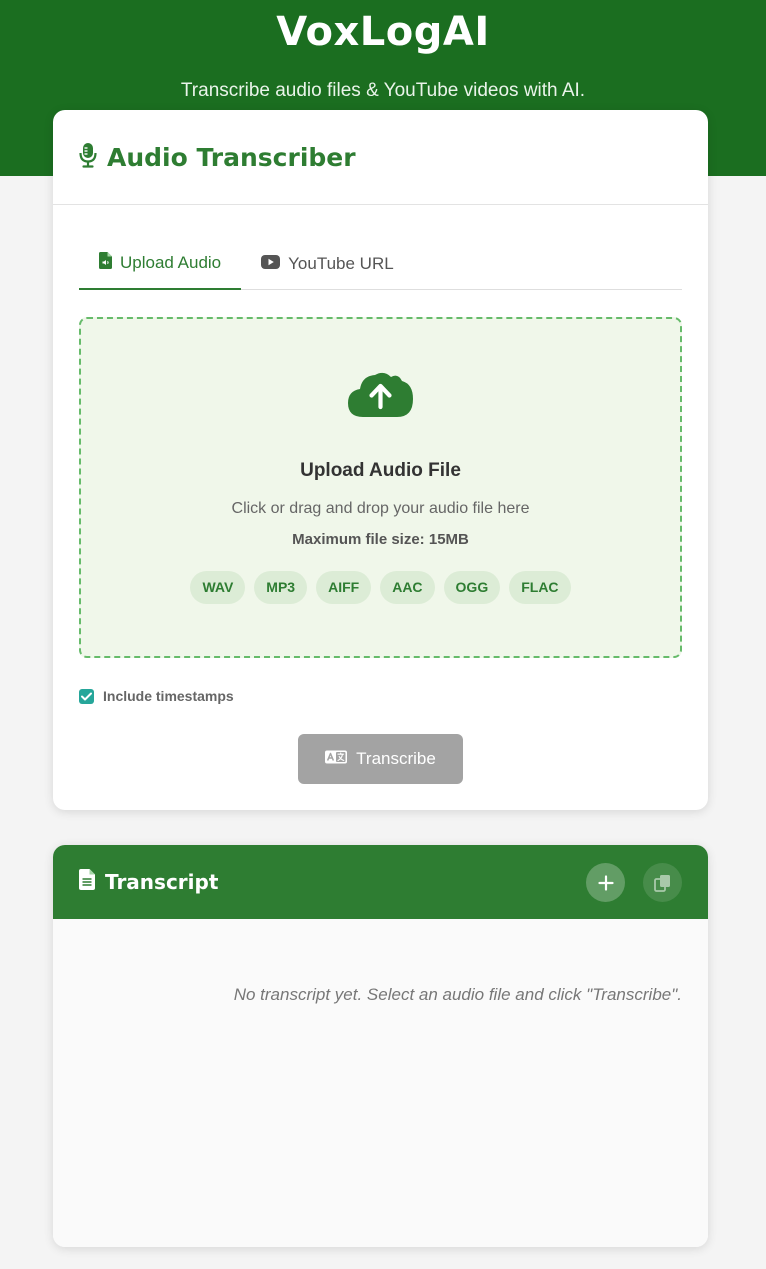 Image resolution: width=766 pixels, height=1269 pixels. What do you see at coordinates (380, 157) in the screenshot?
I see `transcriber-card-header: Audio Transcriber` at bounding box center [380, 157].